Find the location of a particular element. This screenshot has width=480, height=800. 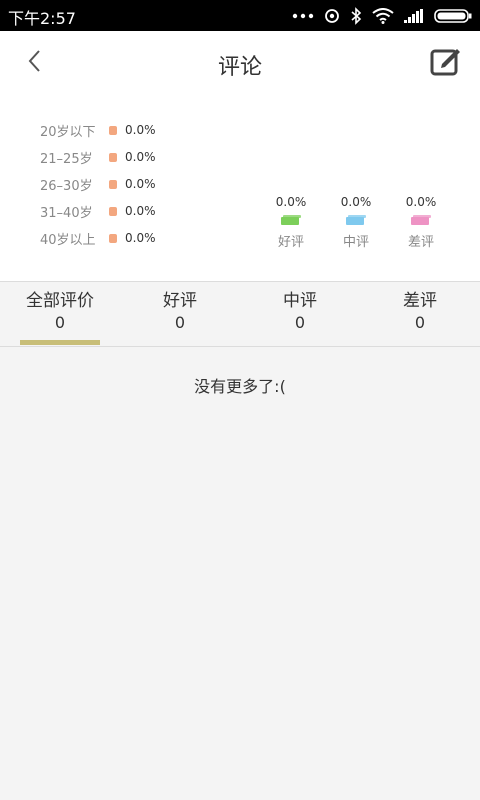

empty-list-message: 没有更多了:( is located at coordinates (240, 386).